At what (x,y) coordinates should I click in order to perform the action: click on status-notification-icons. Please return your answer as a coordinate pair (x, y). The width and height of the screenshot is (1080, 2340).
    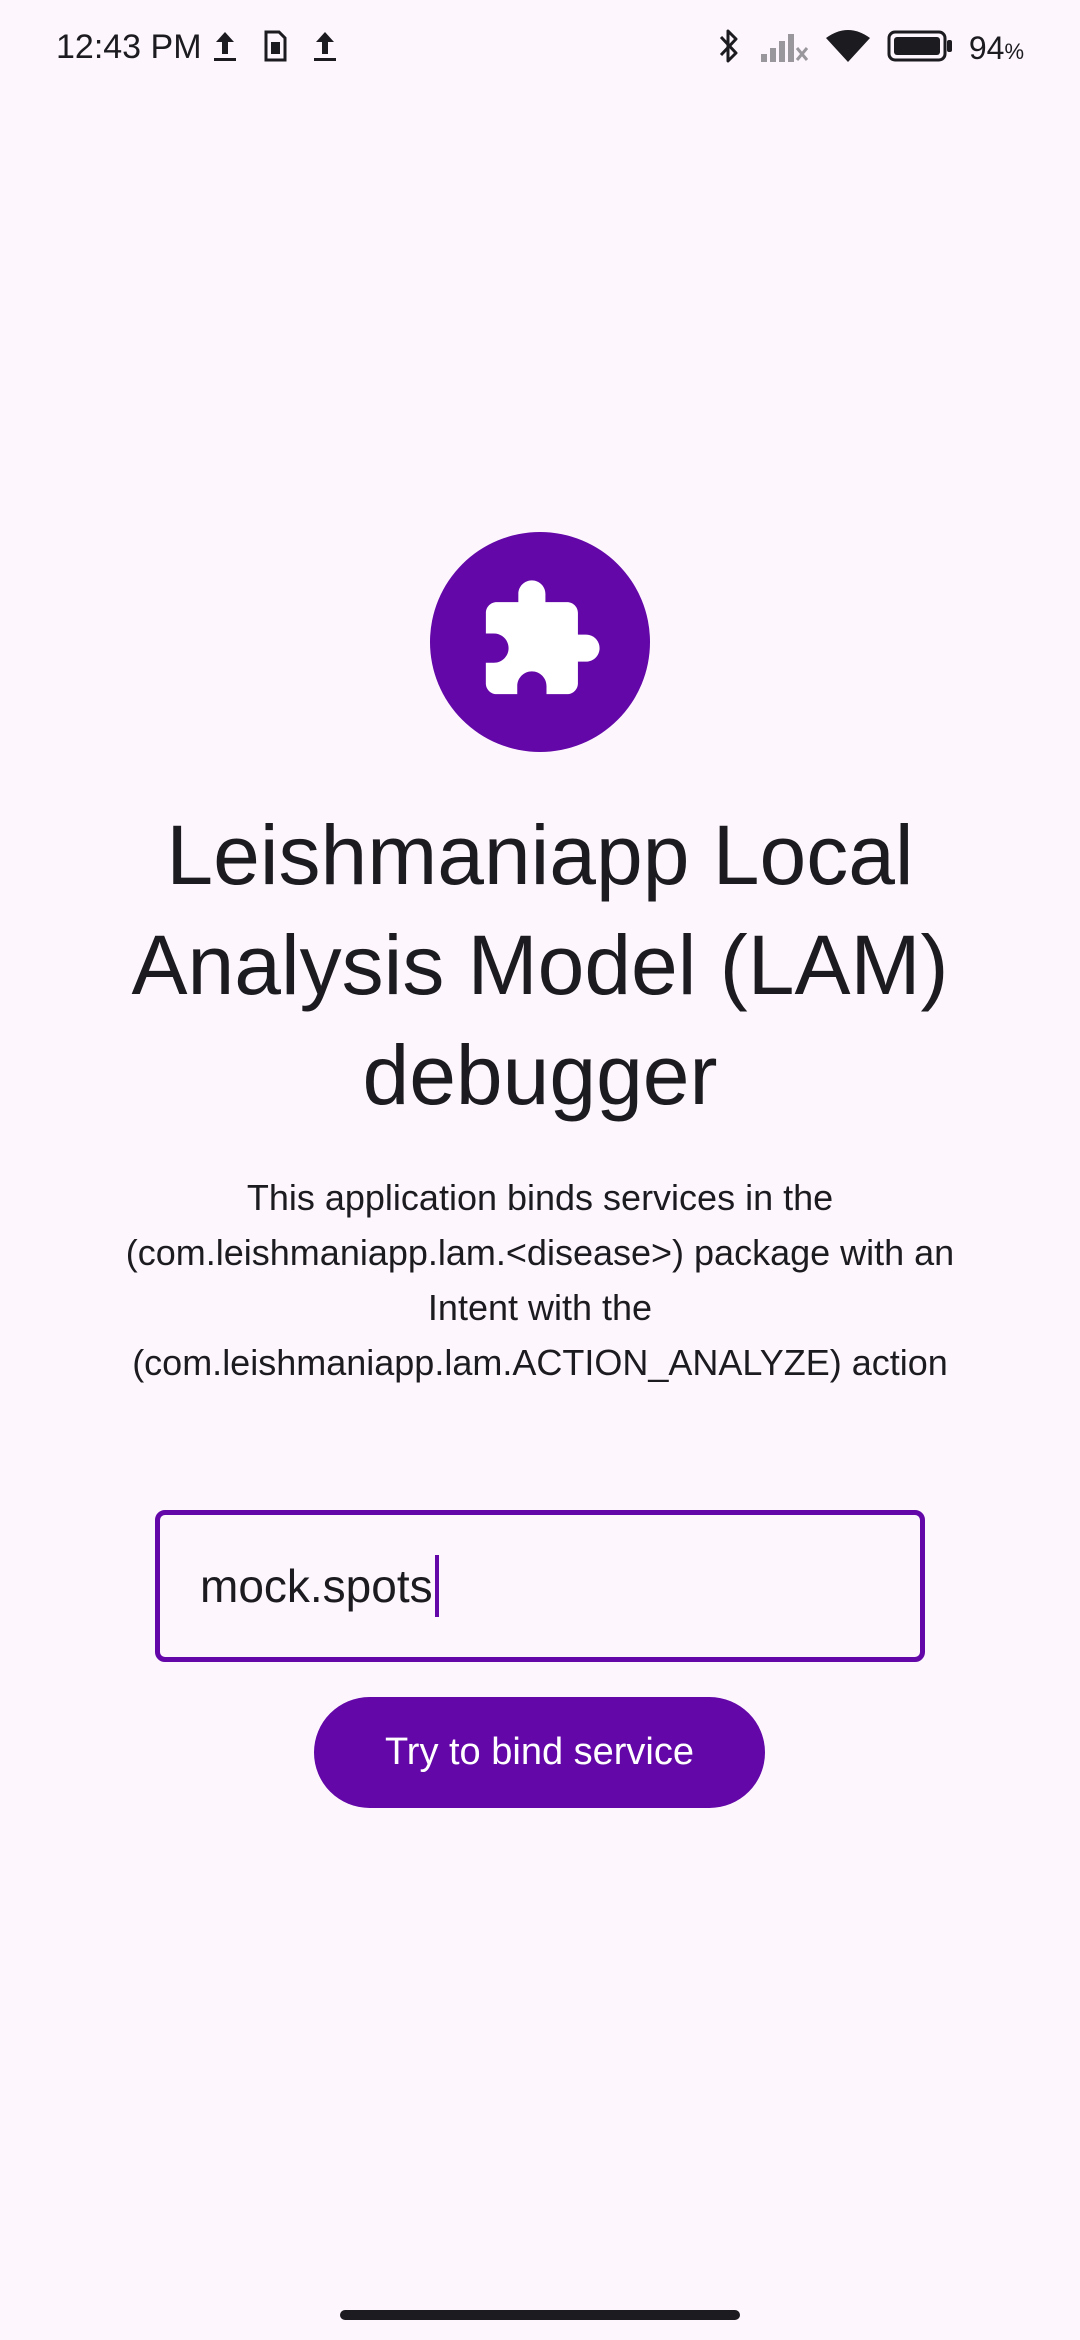
    Looking at the image, I should click on (275, 48).